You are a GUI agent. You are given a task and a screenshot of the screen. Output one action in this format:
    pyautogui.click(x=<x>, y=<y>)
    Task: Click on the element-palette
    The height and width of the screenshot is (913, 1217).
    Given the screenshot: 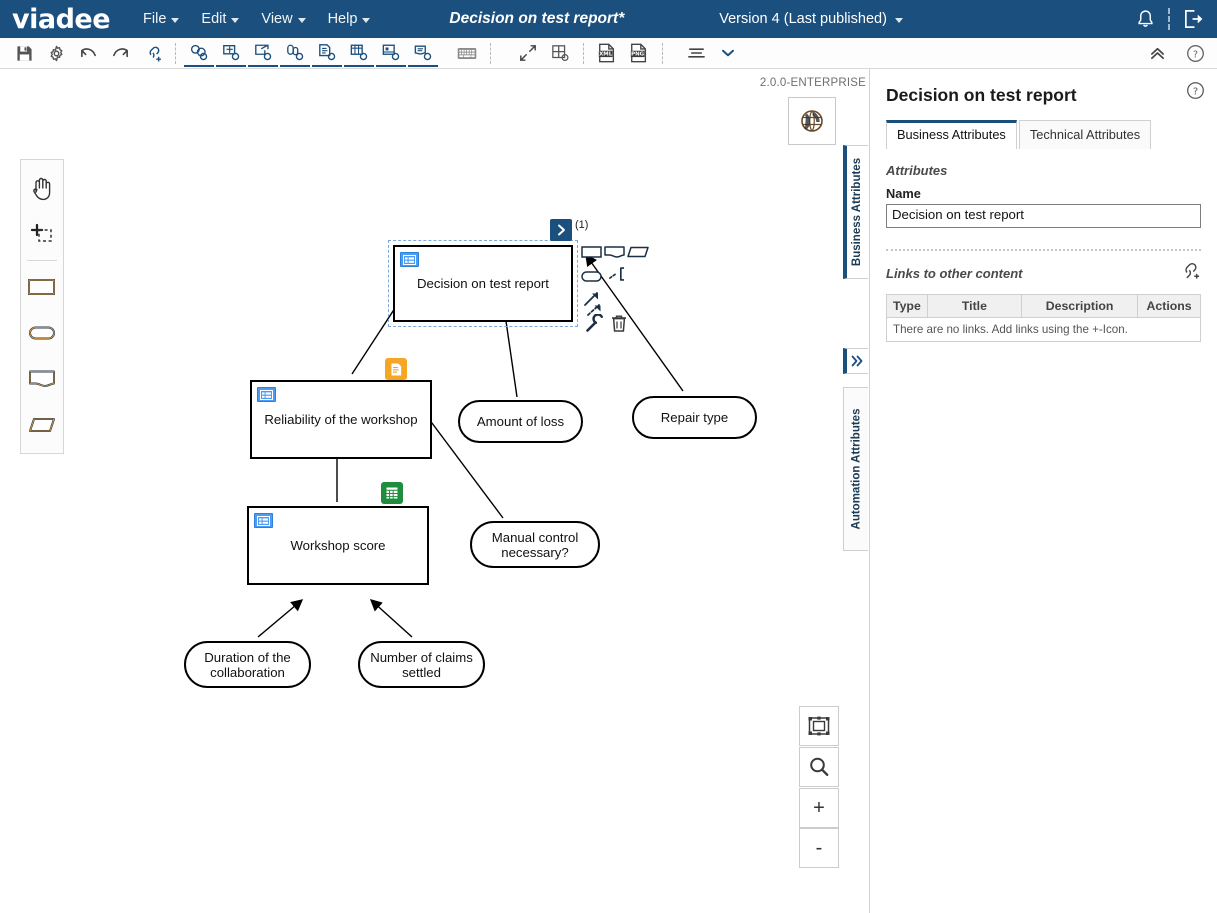 What is the action you would take?
    pyautogui.click(x=42, y=306)
    